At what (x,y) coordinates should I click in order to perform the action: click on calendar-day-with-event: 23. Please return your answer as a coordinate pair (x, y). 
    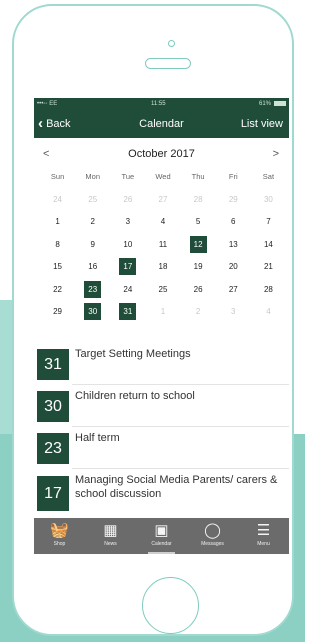
    Looking at the image, I should click on (92, 290).